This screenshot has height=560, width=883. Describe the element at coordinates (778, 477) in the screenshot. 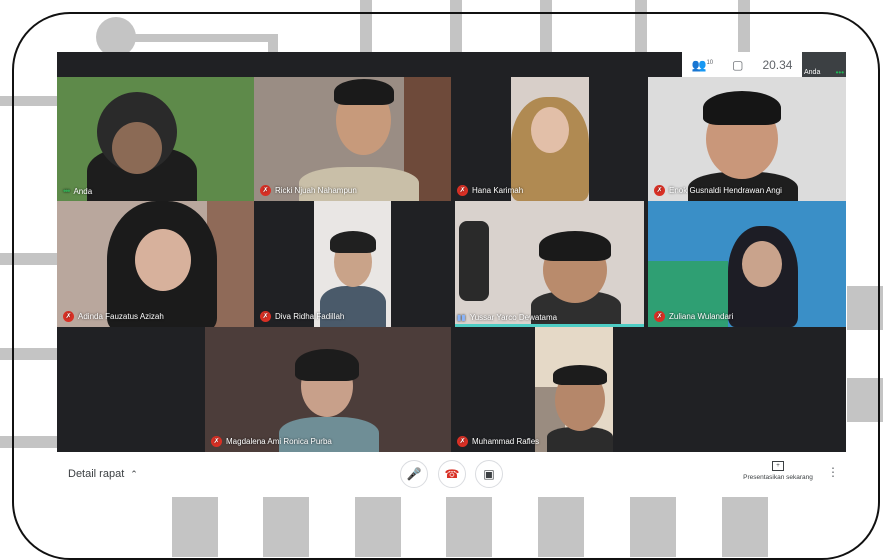

I see `present-now-label: Presentasikan sekarang` at that location.